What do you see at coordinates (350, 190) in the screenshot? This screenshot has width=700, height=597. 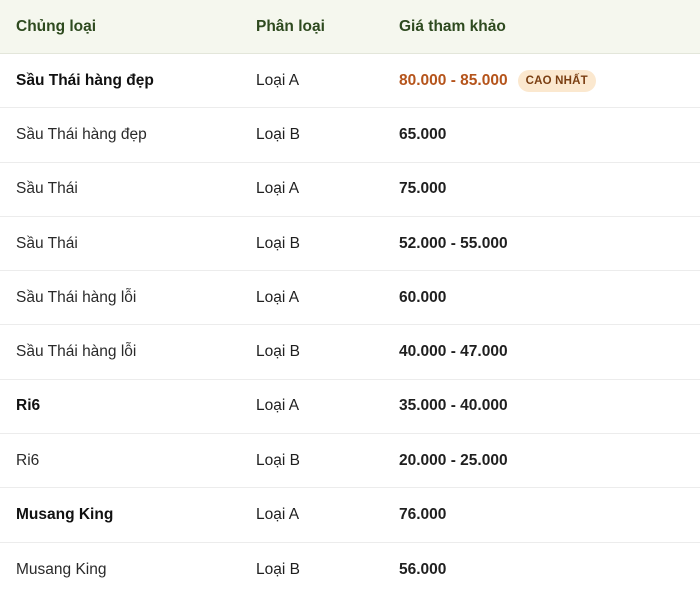 I see `table-row: Sầu Thái Loại A 75.000` at bounding box center [350, 190].